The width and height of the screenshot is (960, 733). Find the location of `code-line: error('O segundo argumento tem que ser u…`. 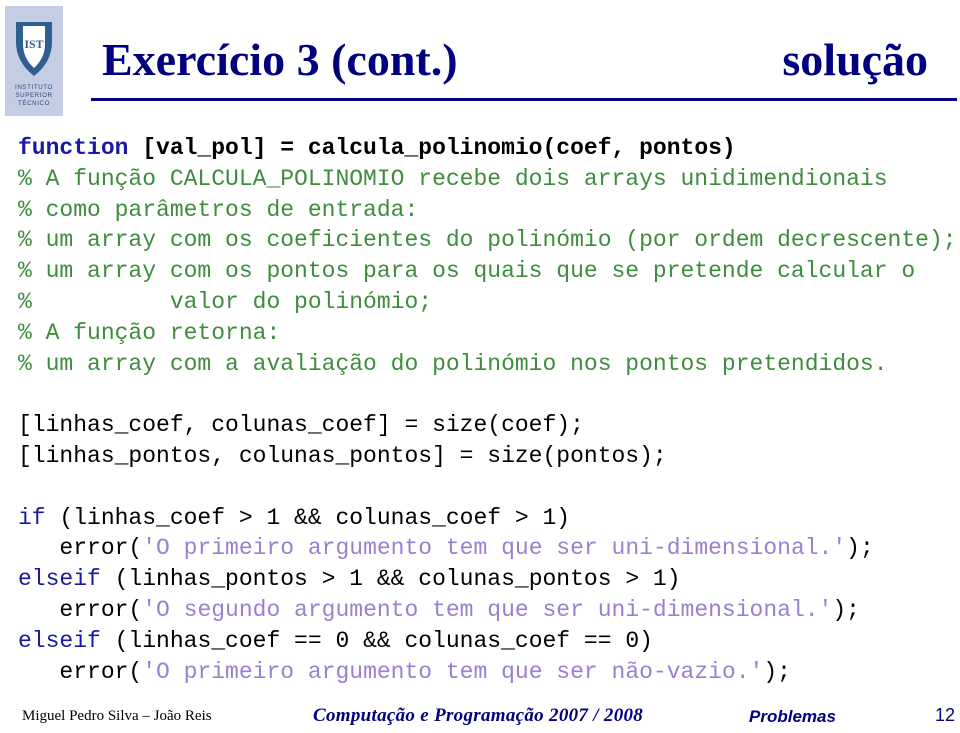

code-line: error('O segundo argumento tem que ser u… is located at coordinates (487, 610).